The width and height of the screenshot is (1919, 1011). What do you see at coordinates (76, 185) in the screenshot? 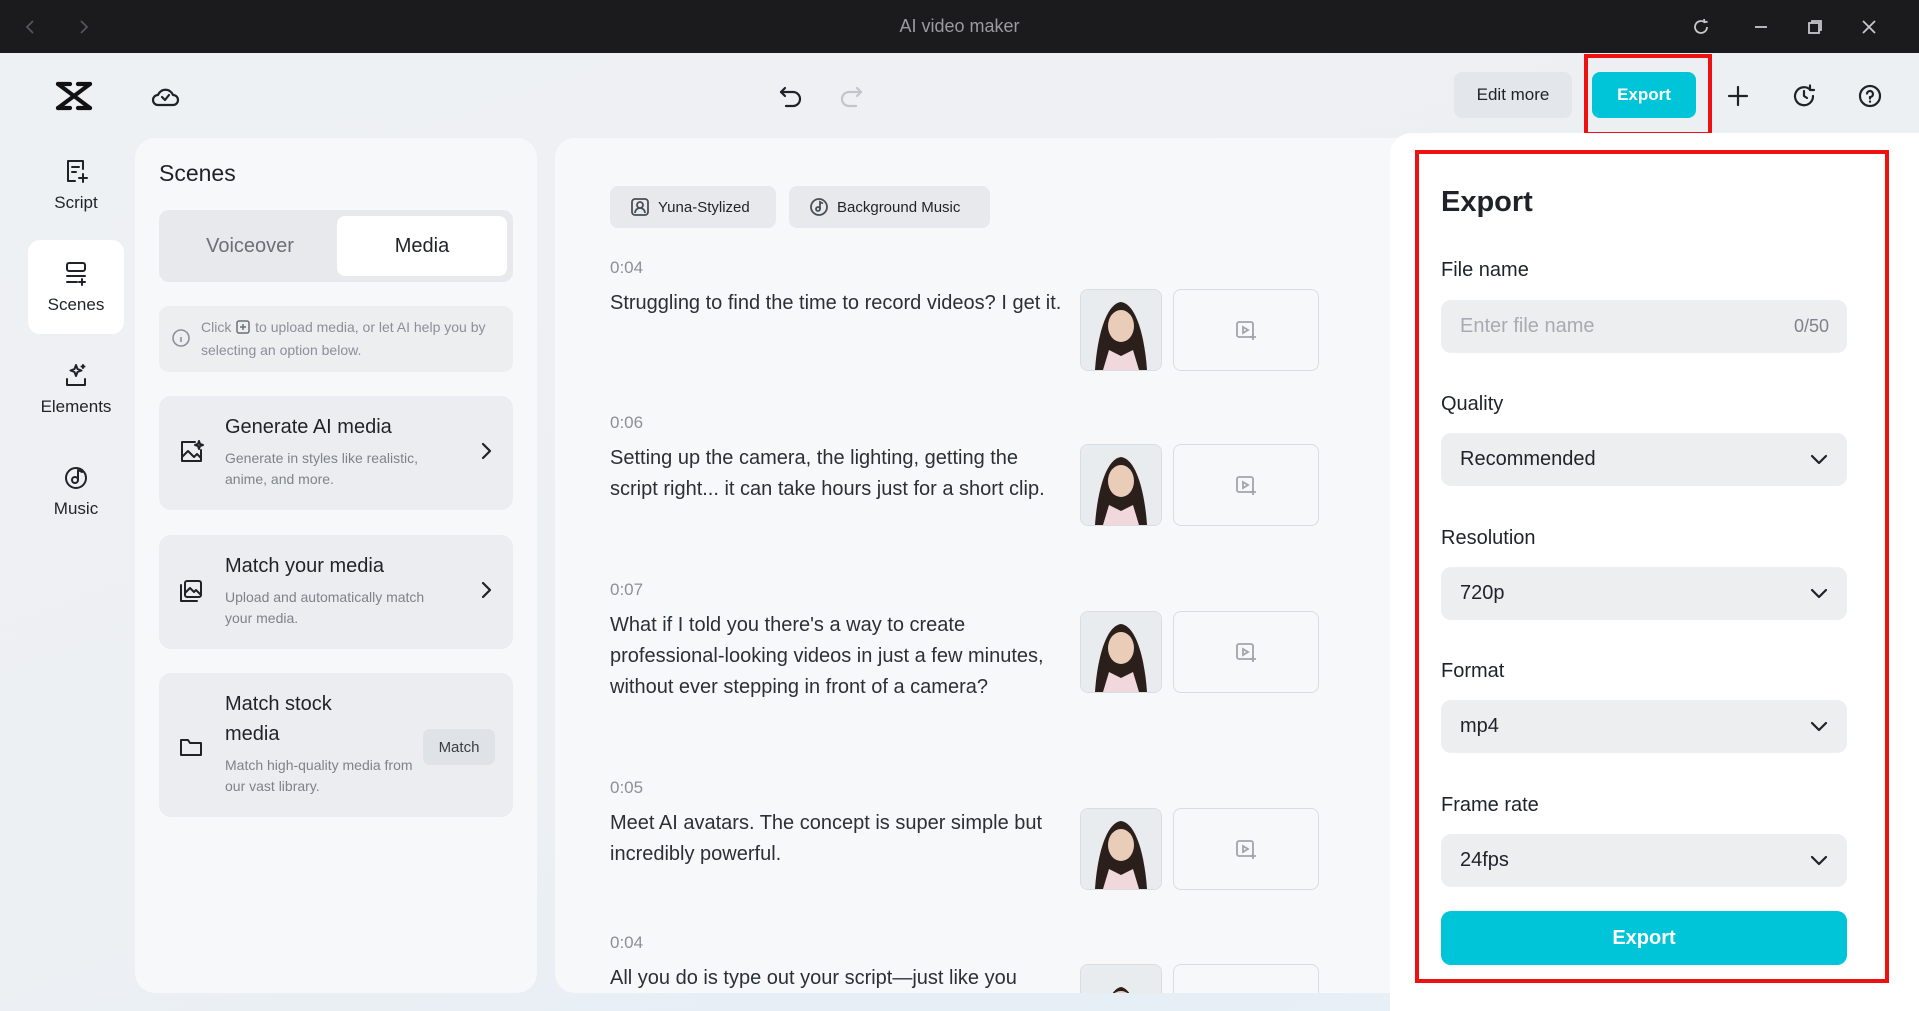
I see `rail-item-script: Script` at bounding box center [76, 185].